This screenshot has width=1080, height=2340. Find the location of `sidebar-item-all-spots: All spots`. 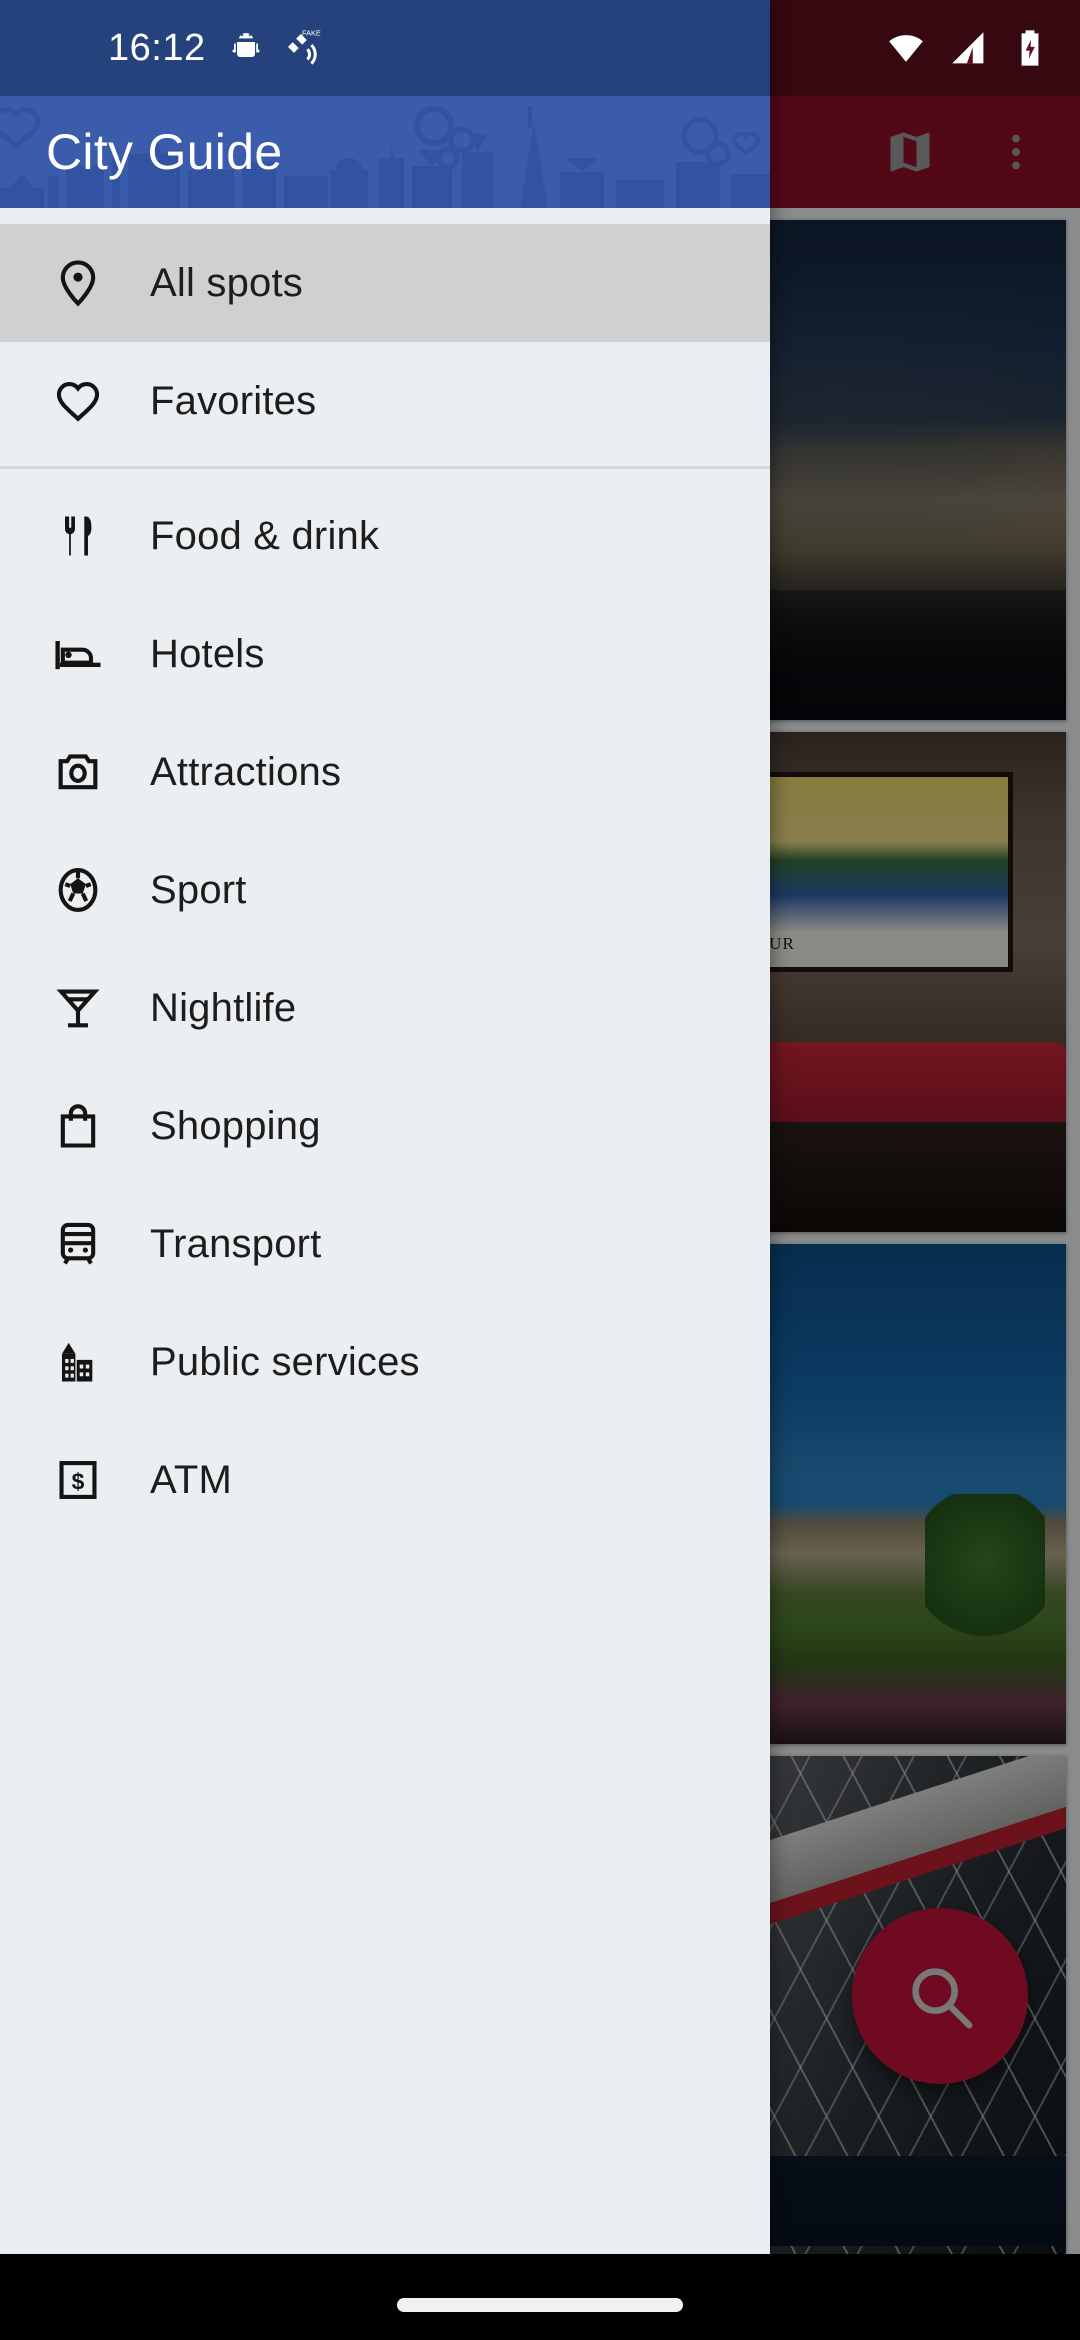

sidebar-item-all-spots: All spots is located at coordinates (385, 283).